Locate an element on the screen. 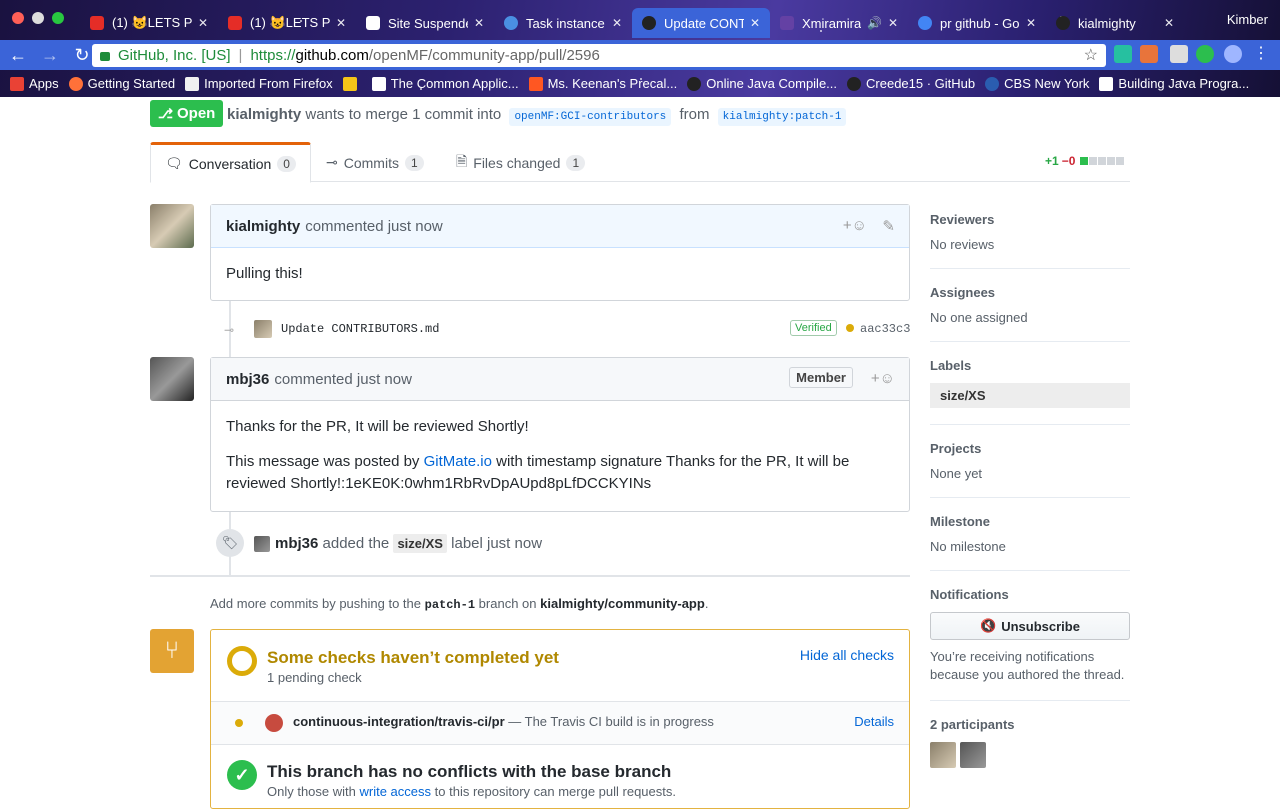  minimize-window-button is located at coordinates (38, 18).